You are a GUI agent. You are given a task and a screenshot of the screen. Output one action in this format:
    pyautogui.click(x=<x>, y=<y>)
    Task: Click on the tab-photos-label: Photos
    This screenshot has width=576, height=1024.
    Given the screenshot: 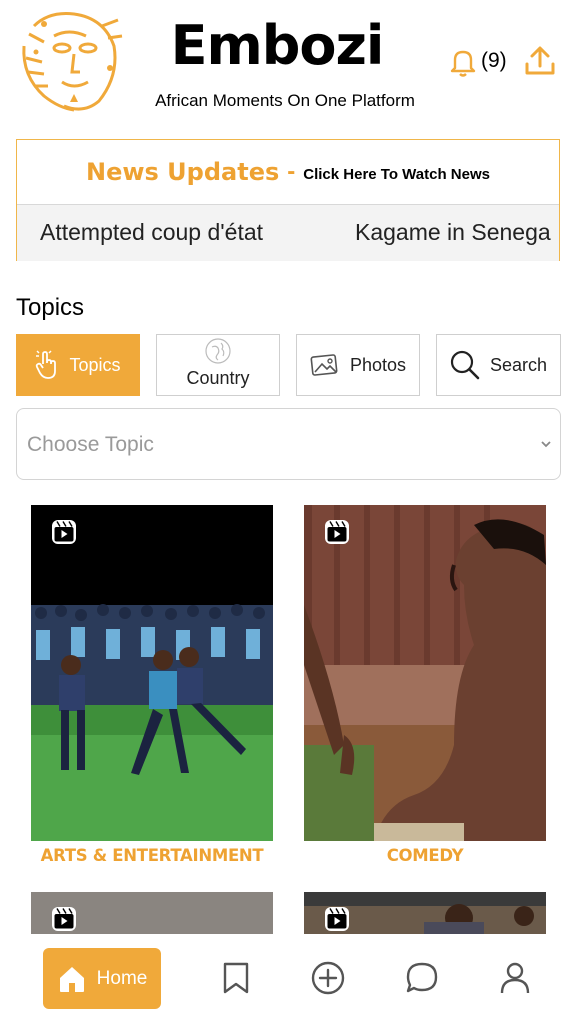 What is the action you would take?
    pyautogui.click(x=378, y=364)
    